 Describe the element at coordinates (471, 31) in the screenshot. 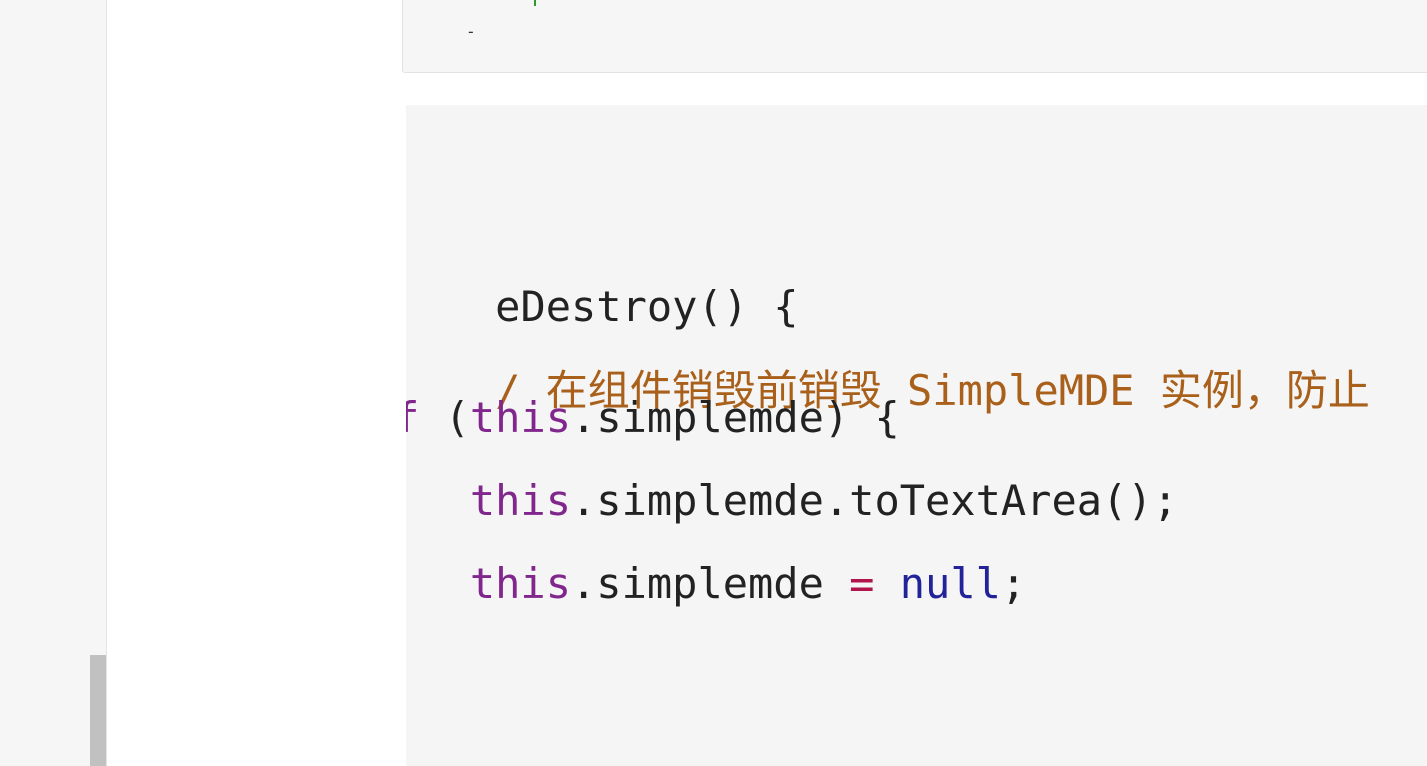

I see `upper-code-dash: -` at that location.